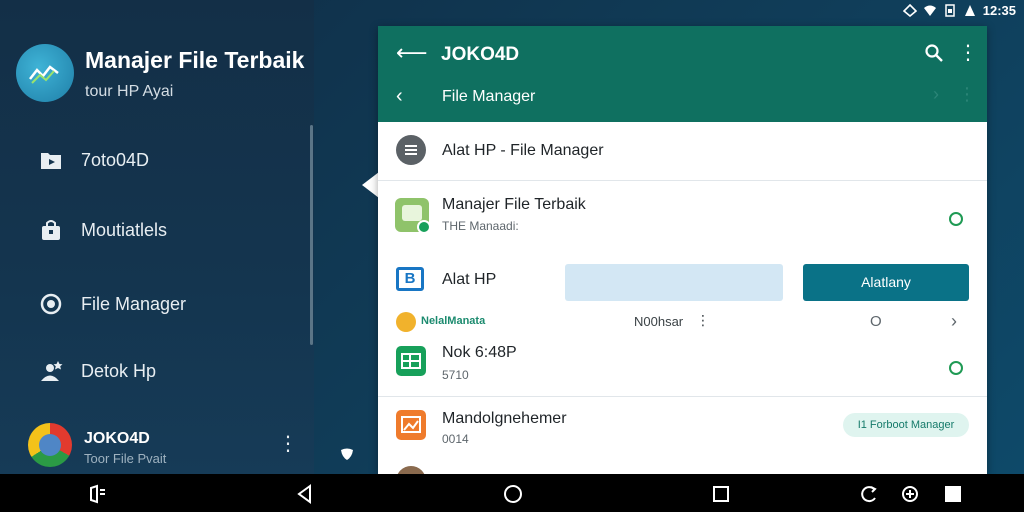 The height and width of the screenshot is (512, 1024). What do you see at coordinates (411, 425) in the screenshot?
I see `image-app-icon` at bounding box center [411, 425].